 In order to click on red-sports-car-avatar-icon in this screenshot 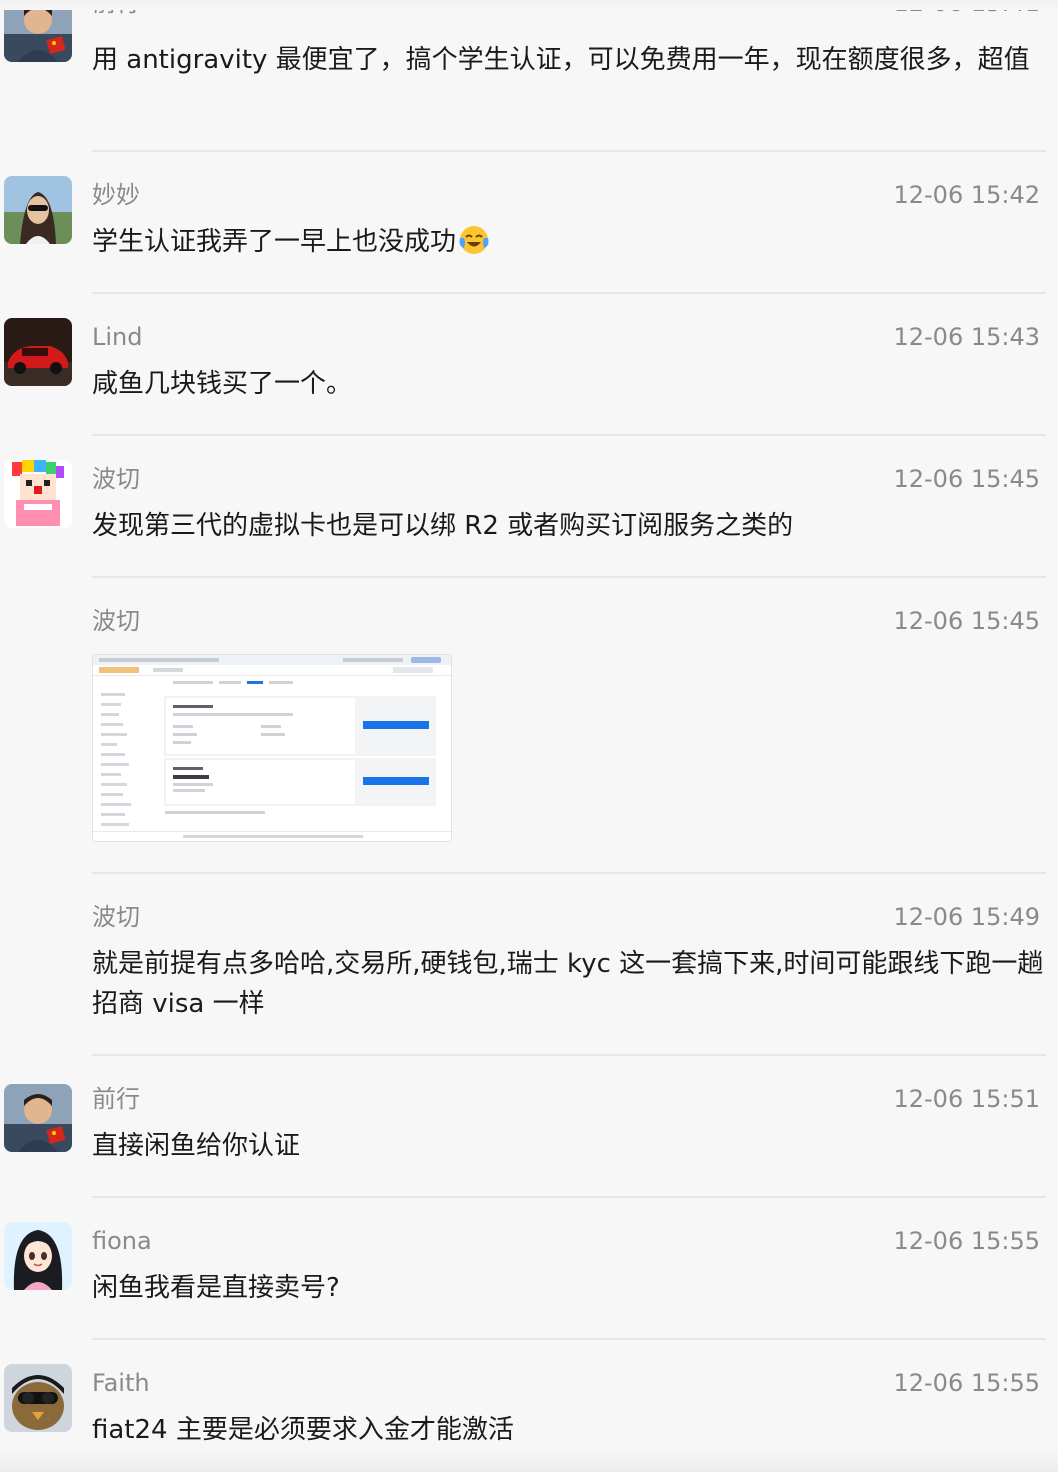, I will do `click(38, 352)`.